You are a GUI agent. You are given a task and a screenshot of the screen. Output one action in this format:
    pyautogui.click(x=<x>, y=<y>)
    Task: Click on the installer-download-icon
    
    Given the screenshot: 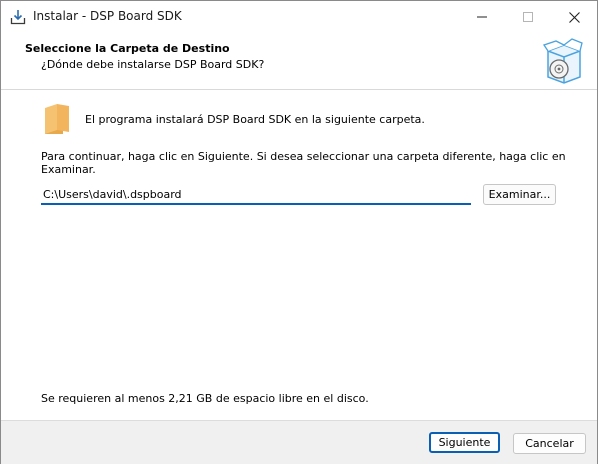 What is the action you would take?
    pyautogui.click(x=18, y=17)
    